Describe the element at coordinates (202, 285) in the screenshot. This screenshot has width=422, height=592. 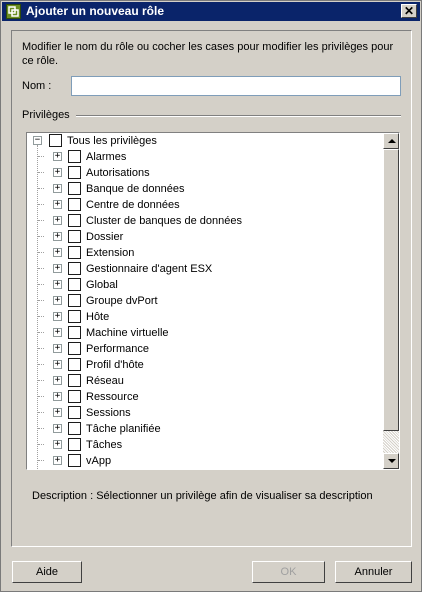
I see `tree-node: + Global` at that location.